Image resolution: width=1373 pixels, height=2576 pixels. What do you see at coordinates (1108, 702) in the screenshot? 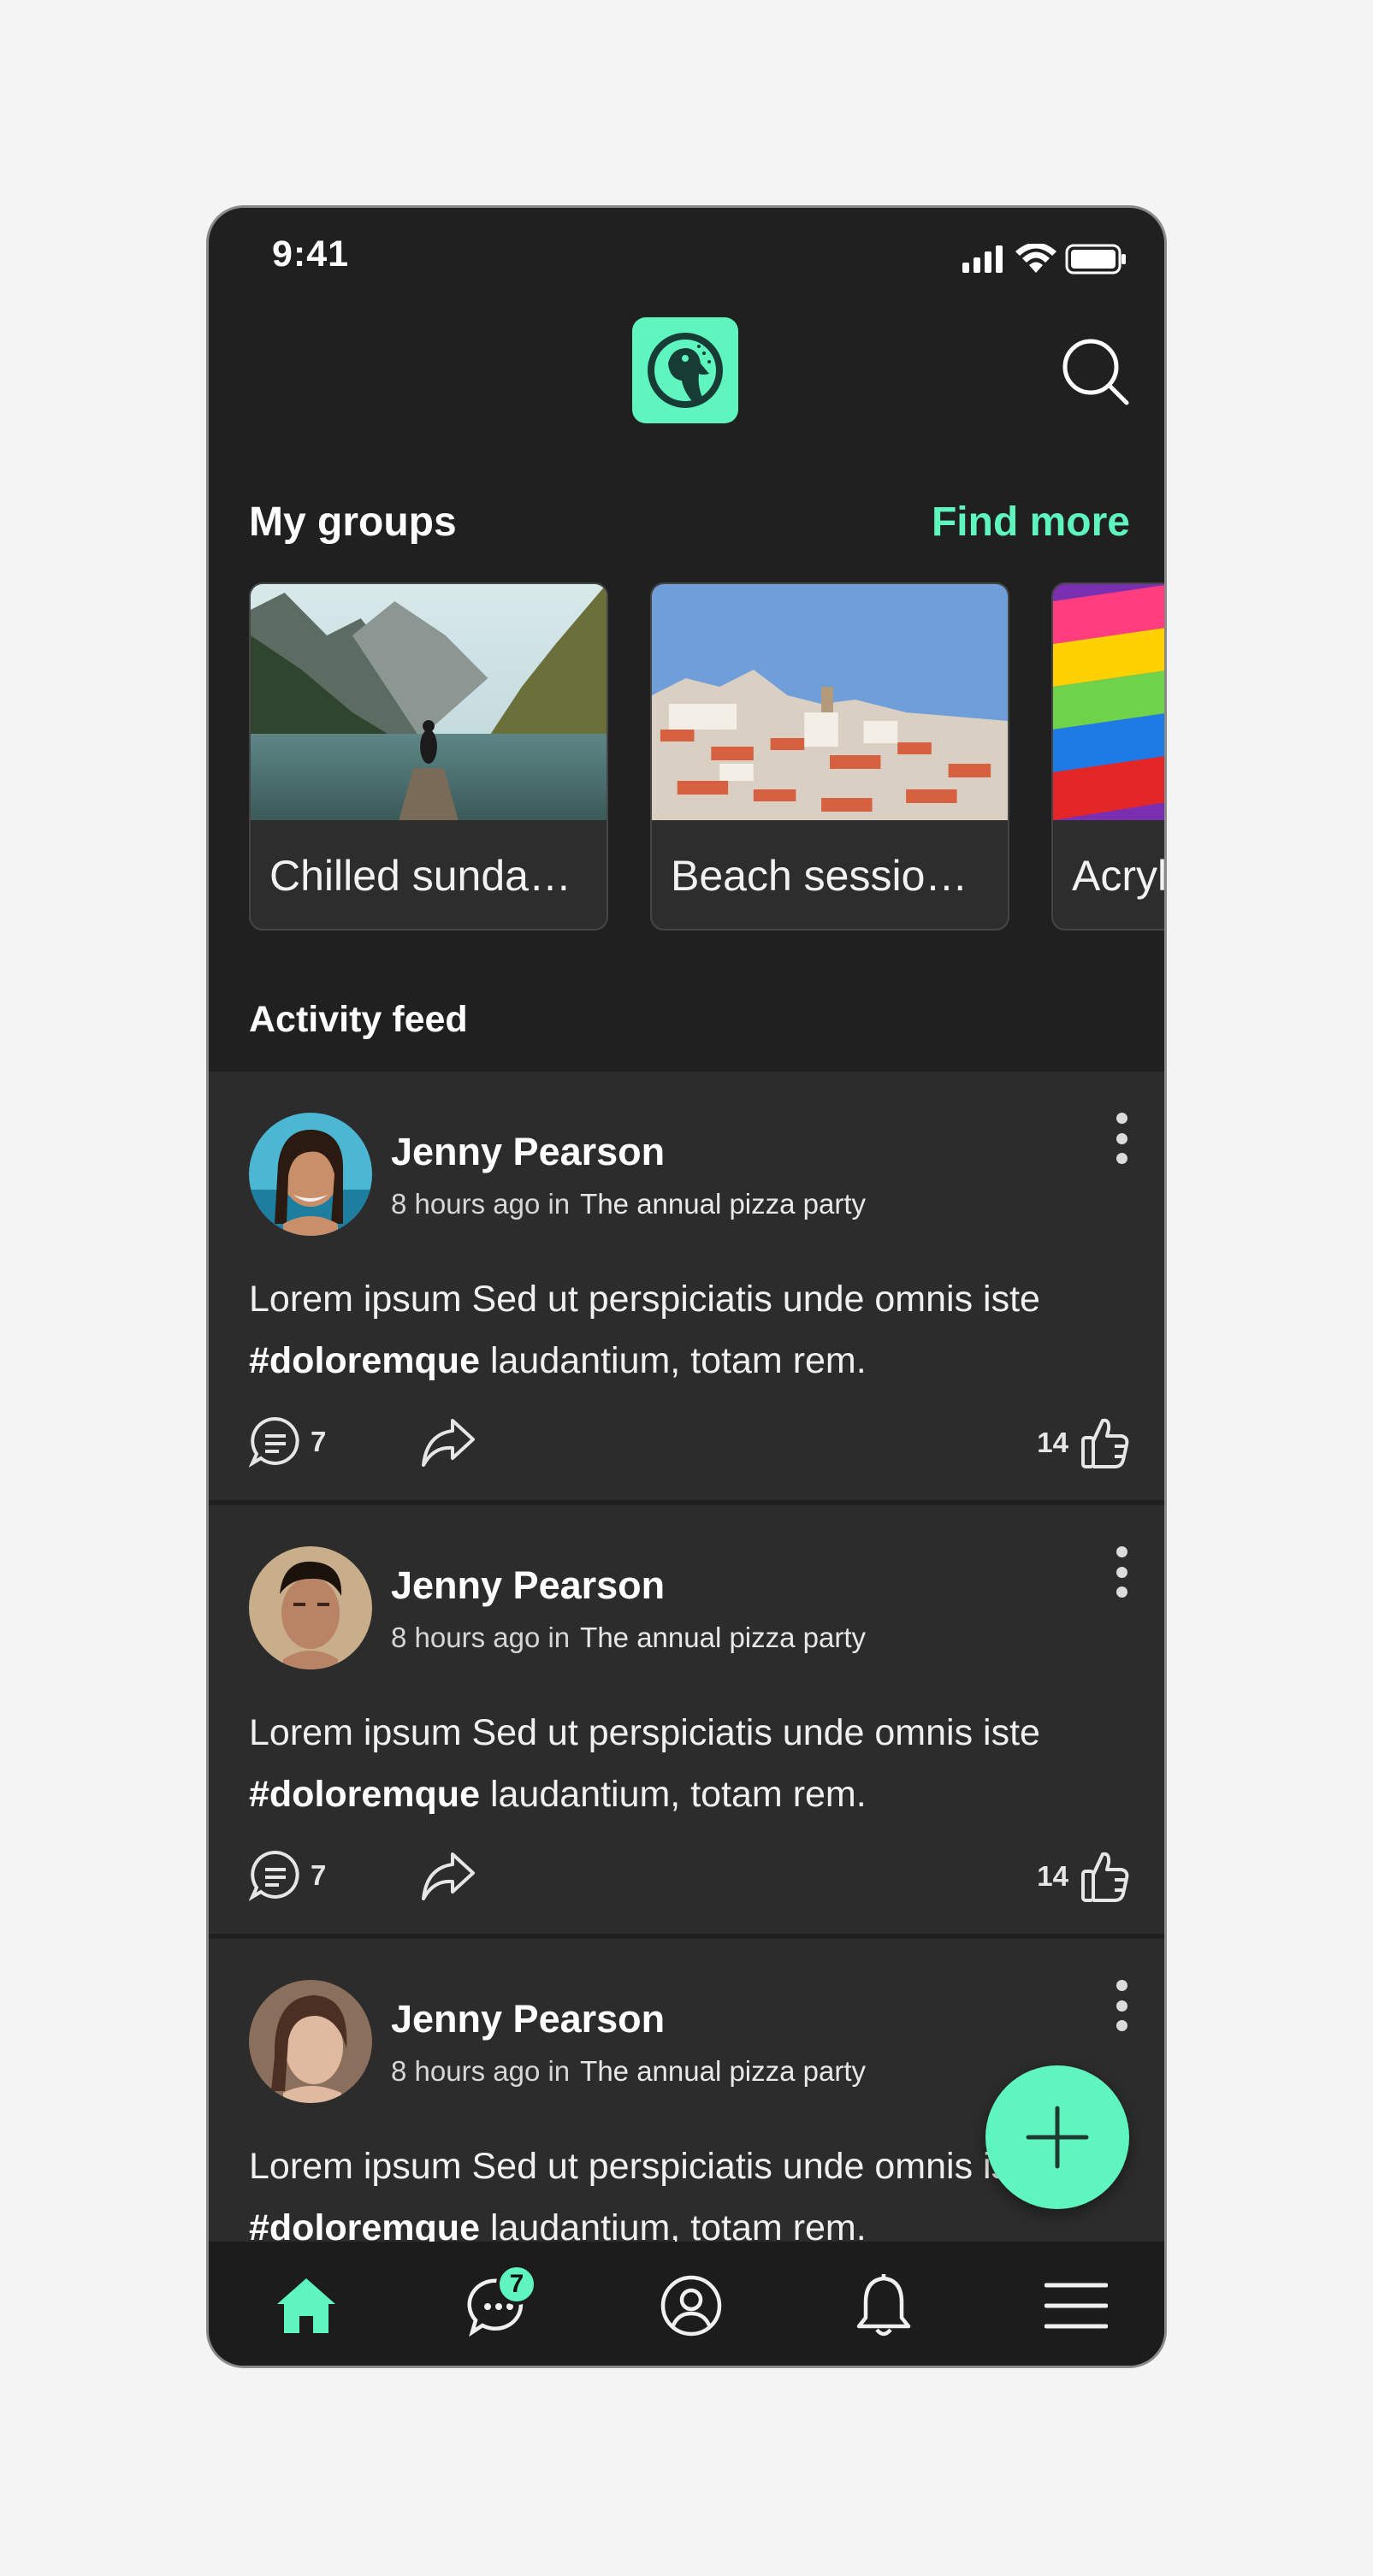
I see `group-image-paint` at bounding box center [1108, 702].